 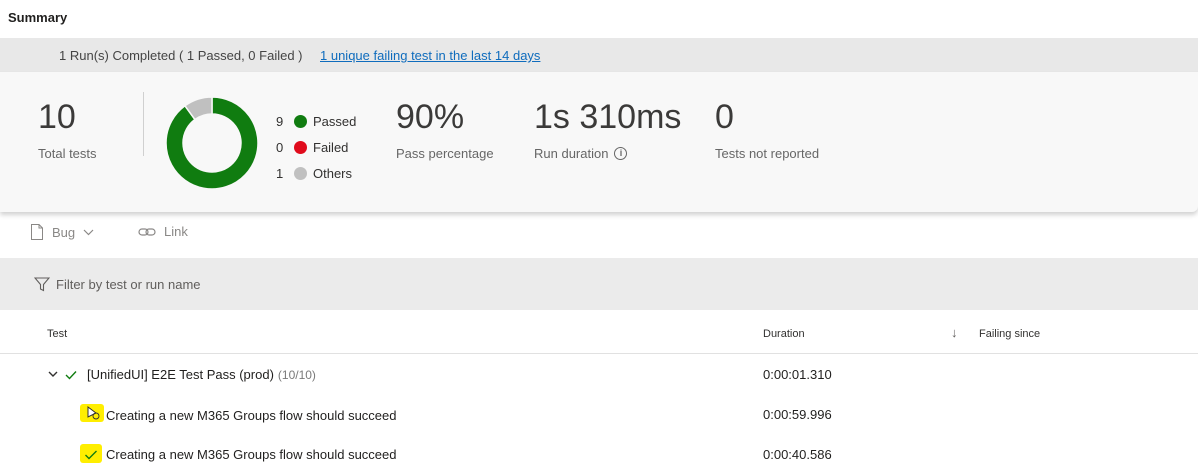 I want to click on table-header: Test Duration ↓ Failing since, so click(x=599, y=332).